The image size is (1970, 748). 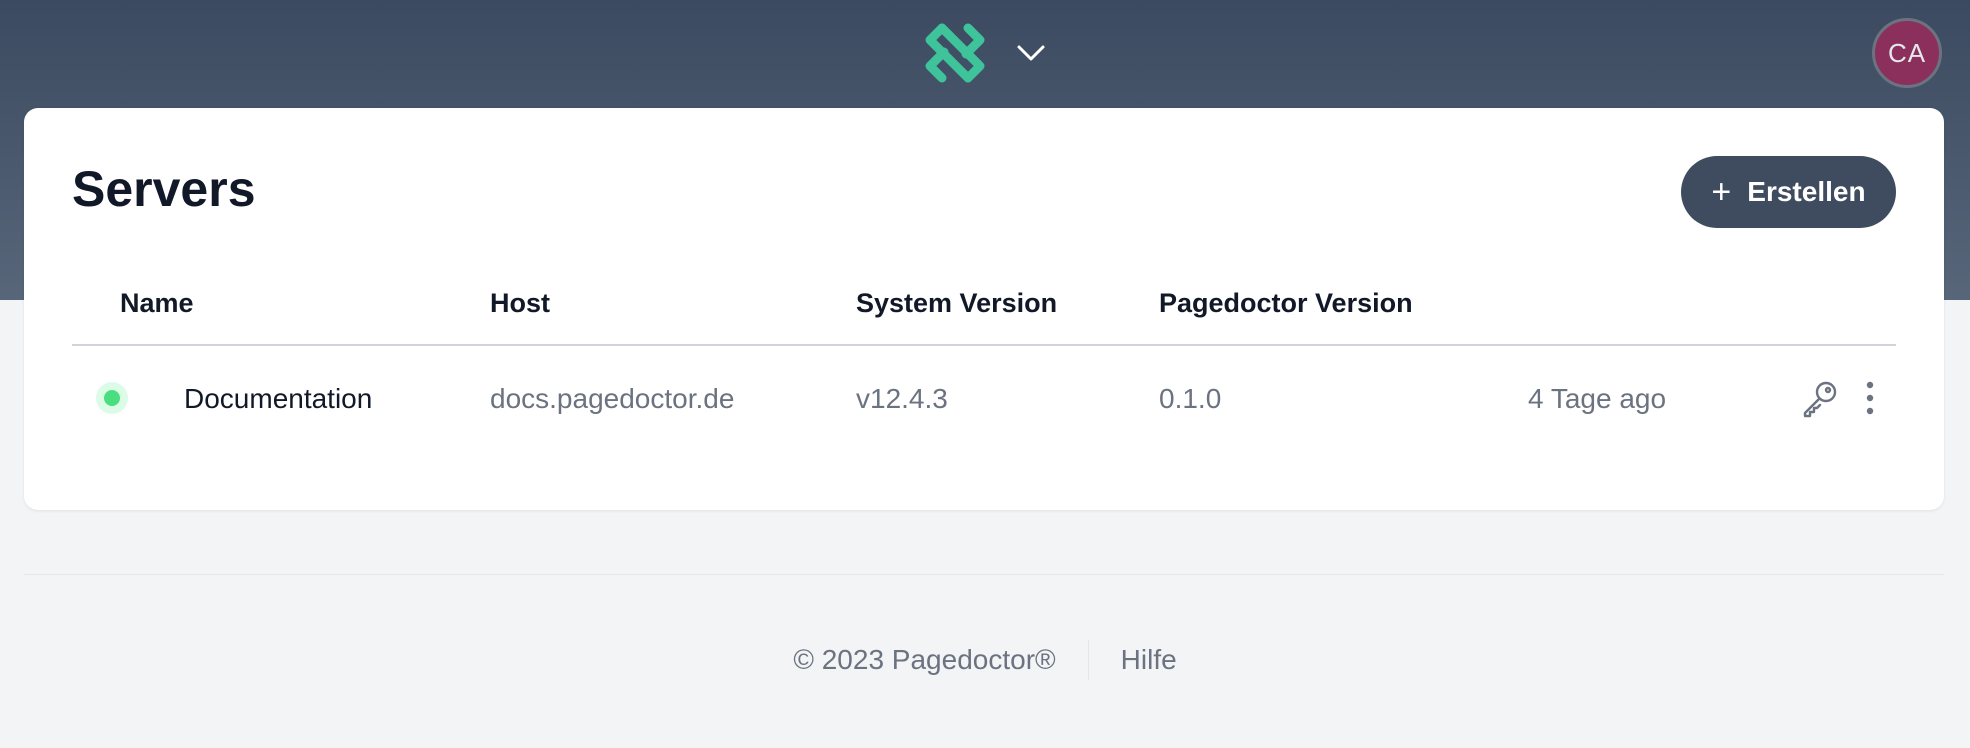 I want to click on column-header-pagedoctor-version: Pagedoctor Version, so click(x=1286, y=303).